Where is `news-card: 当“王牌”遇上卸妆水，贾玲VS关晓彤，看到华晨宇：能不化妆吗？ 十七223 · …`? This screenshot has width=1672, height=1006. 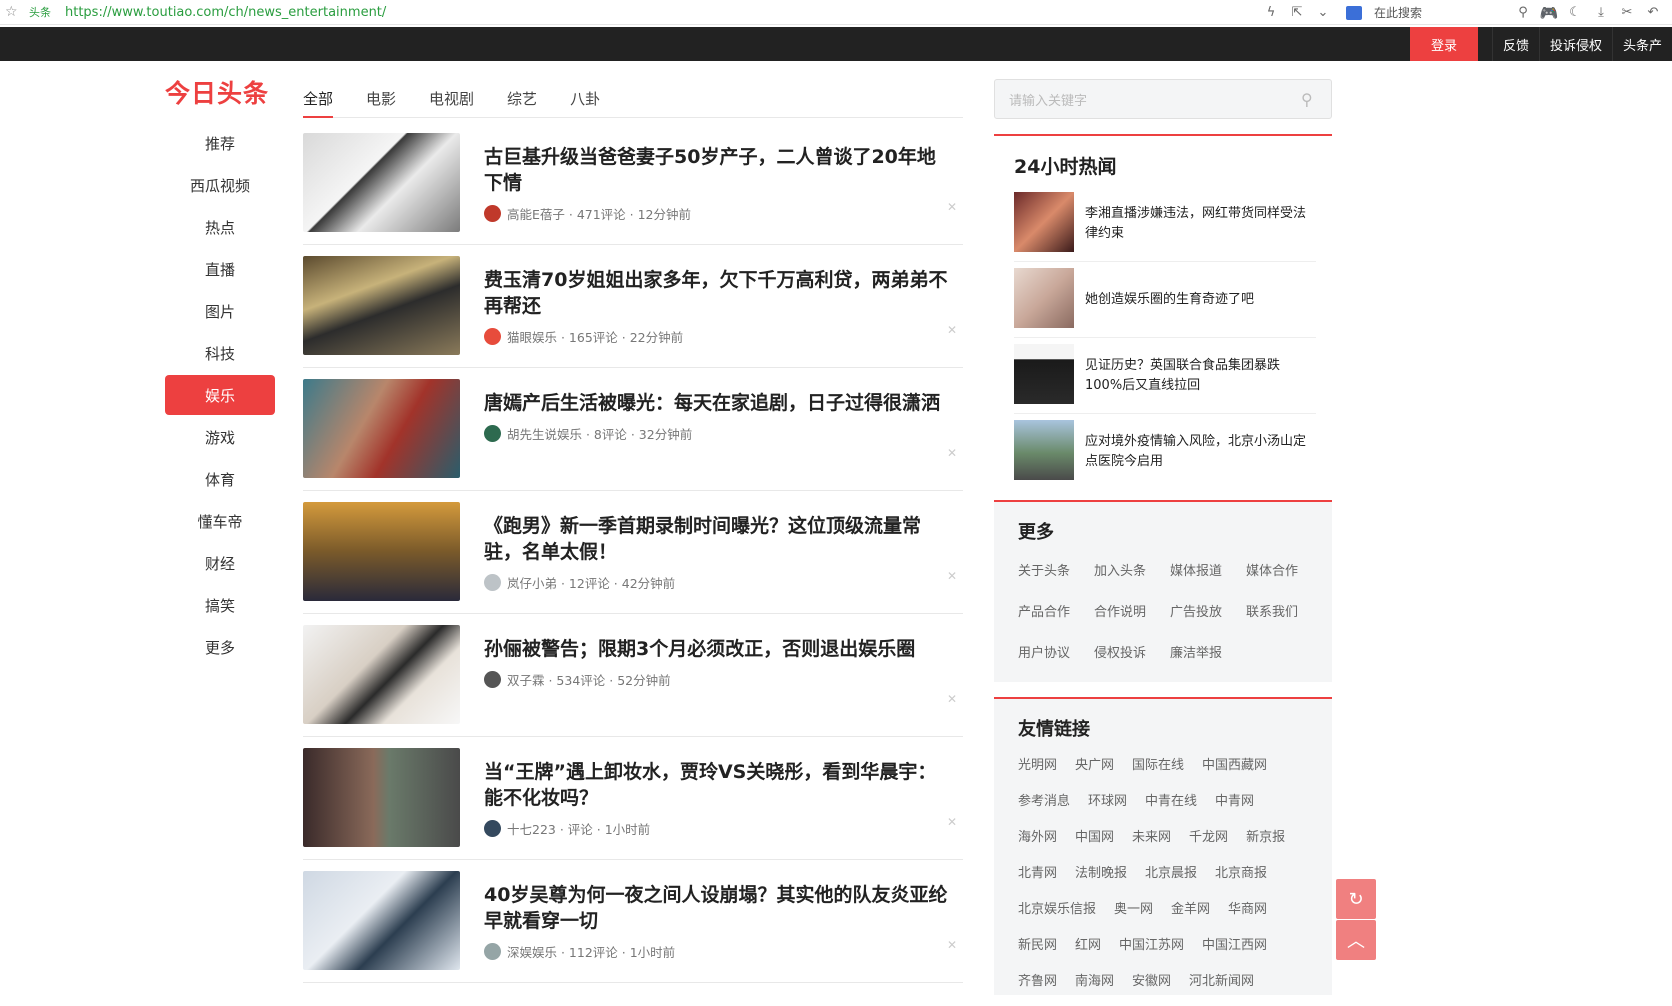
news-card: 当“王牌”遇上卸妆水，贾玲VS关晓彤，看到华晨宇：能不化妆吗？ 十七223 · … is located at coordinates (633, 798).